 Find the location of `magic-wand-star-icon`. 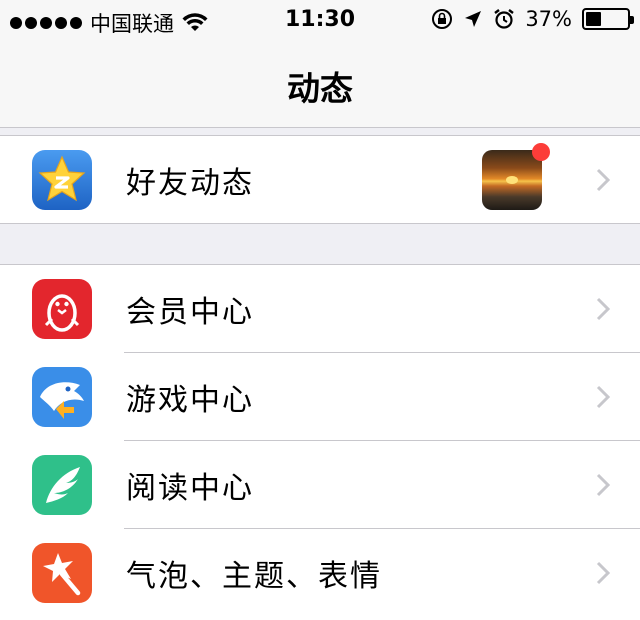

magic-wand-star-icon is located at coordinates (62, 573).